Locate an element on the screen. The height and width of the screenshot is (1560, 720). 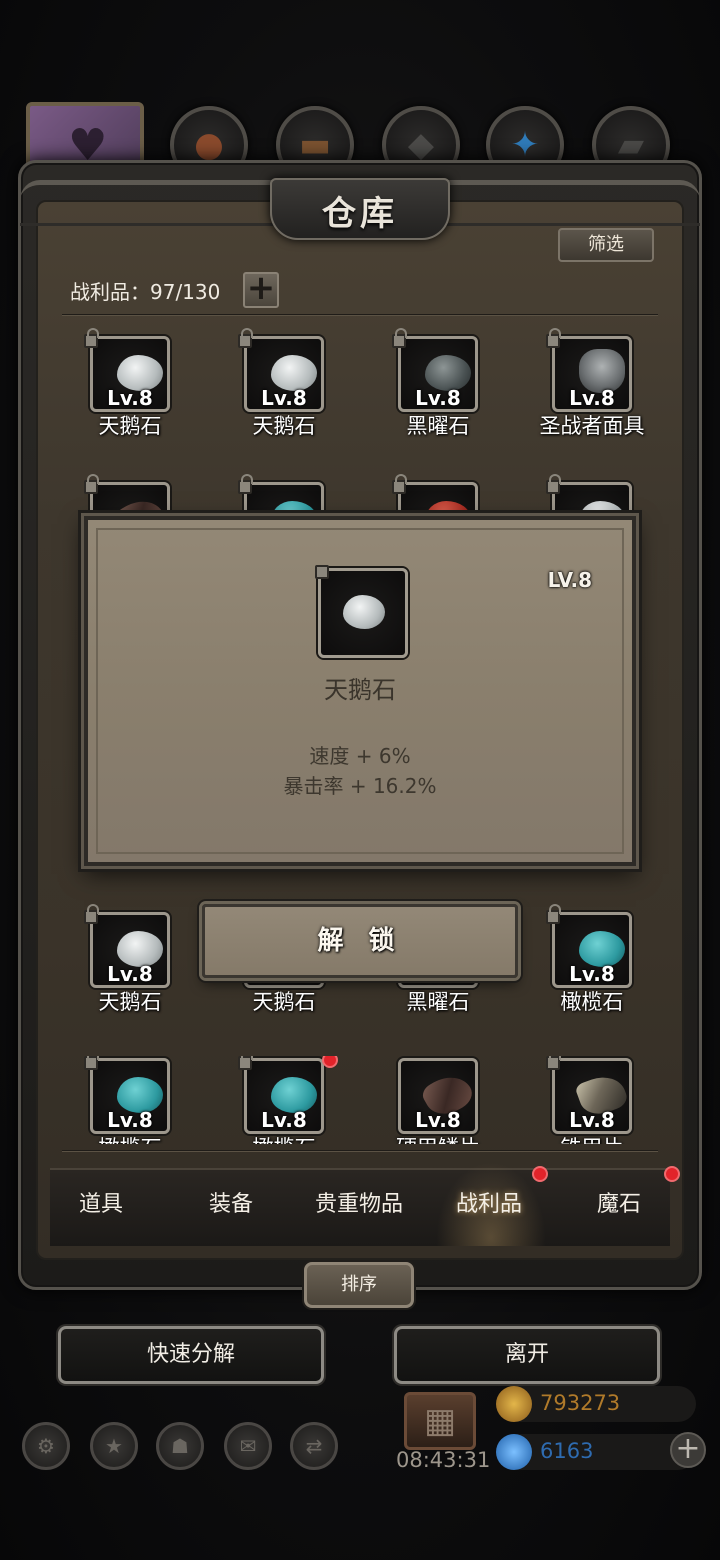
frame-ornament-right is located at coordinates (565, 203).